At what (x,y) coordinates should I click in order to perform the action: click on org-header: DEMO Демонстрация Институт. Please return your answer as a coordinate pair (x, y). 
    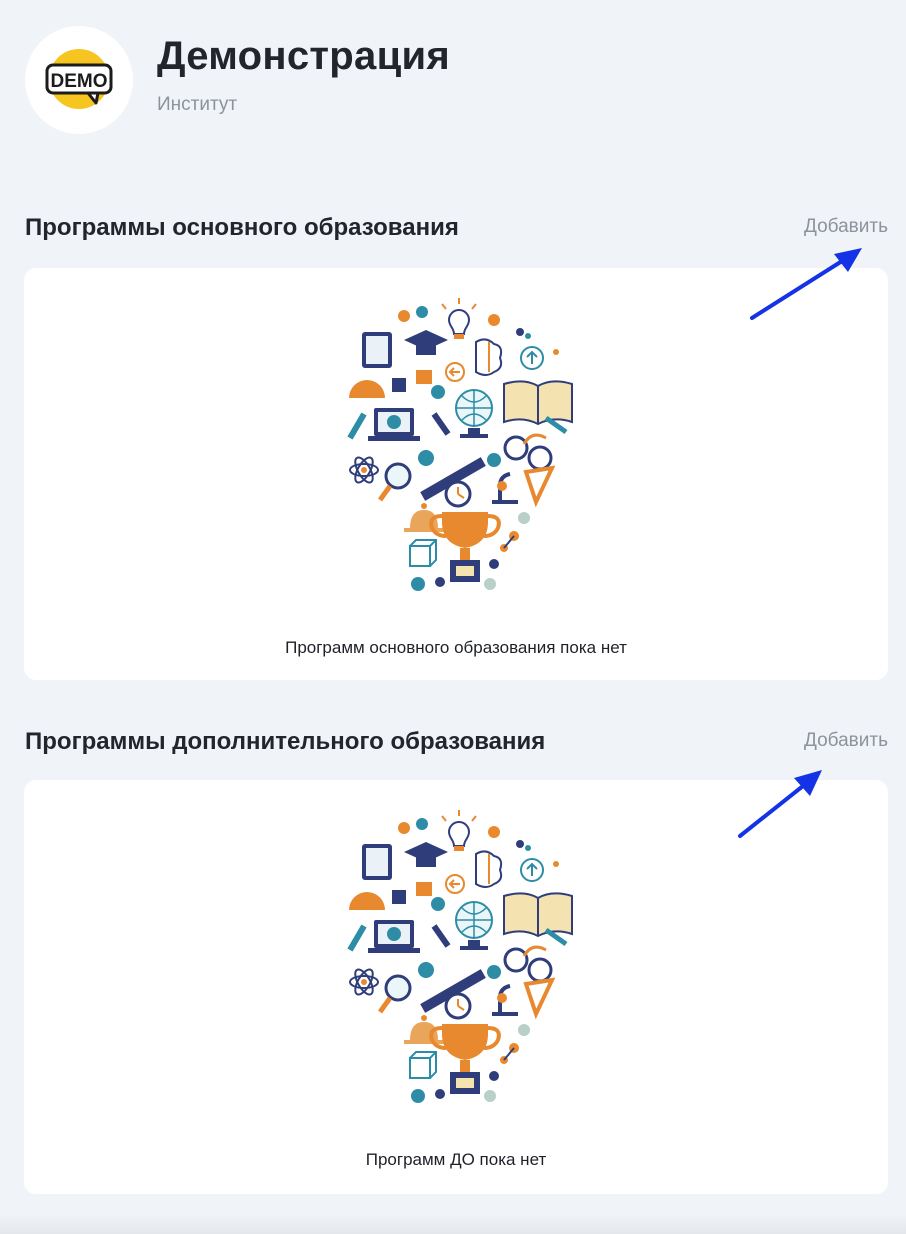
    Looking at the image, I should click on (237, 80).